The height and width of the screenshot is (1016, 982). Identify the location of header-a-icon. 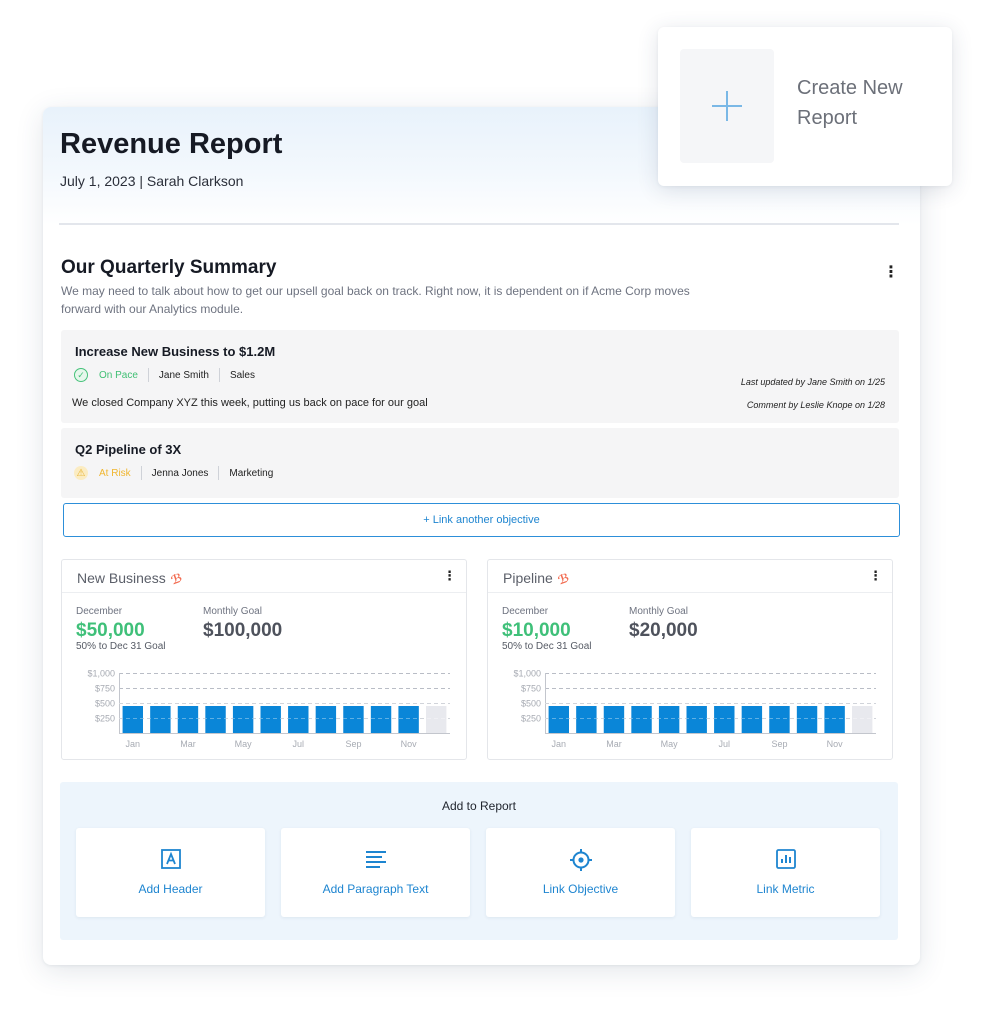
(170, 859).